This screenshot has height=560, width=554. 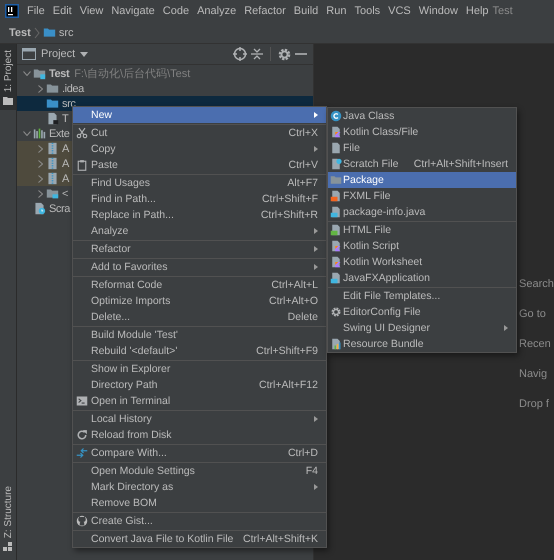 I want to click on hint-text: Search, so click(x=536, y=284).